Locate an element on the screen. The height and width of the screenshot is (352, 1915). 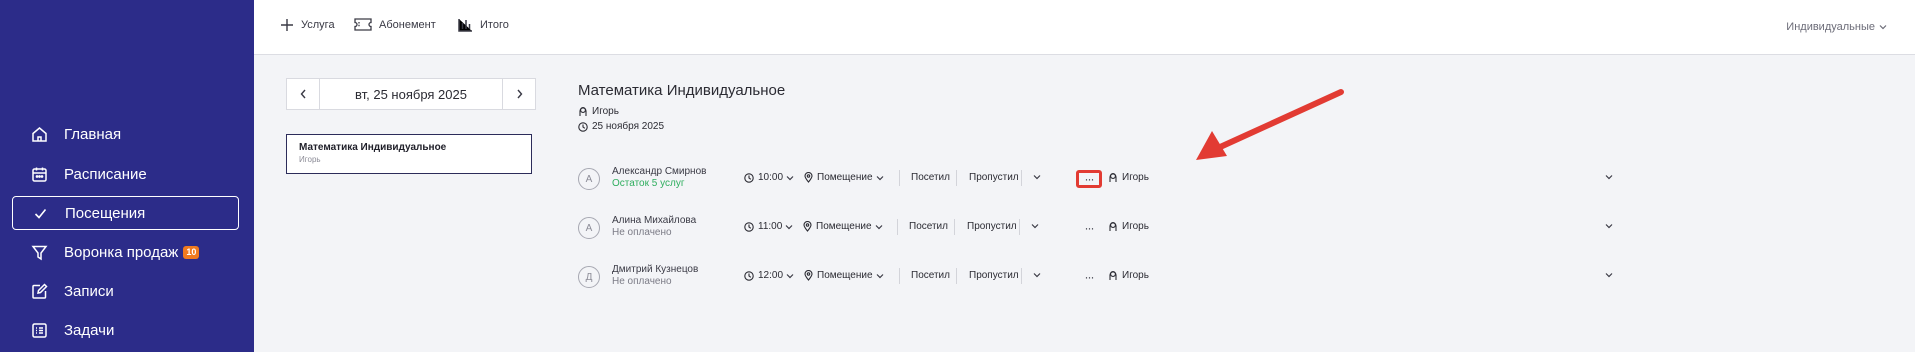
sidebar-item-schedule: Расписание is located at coordinates (125, 174).